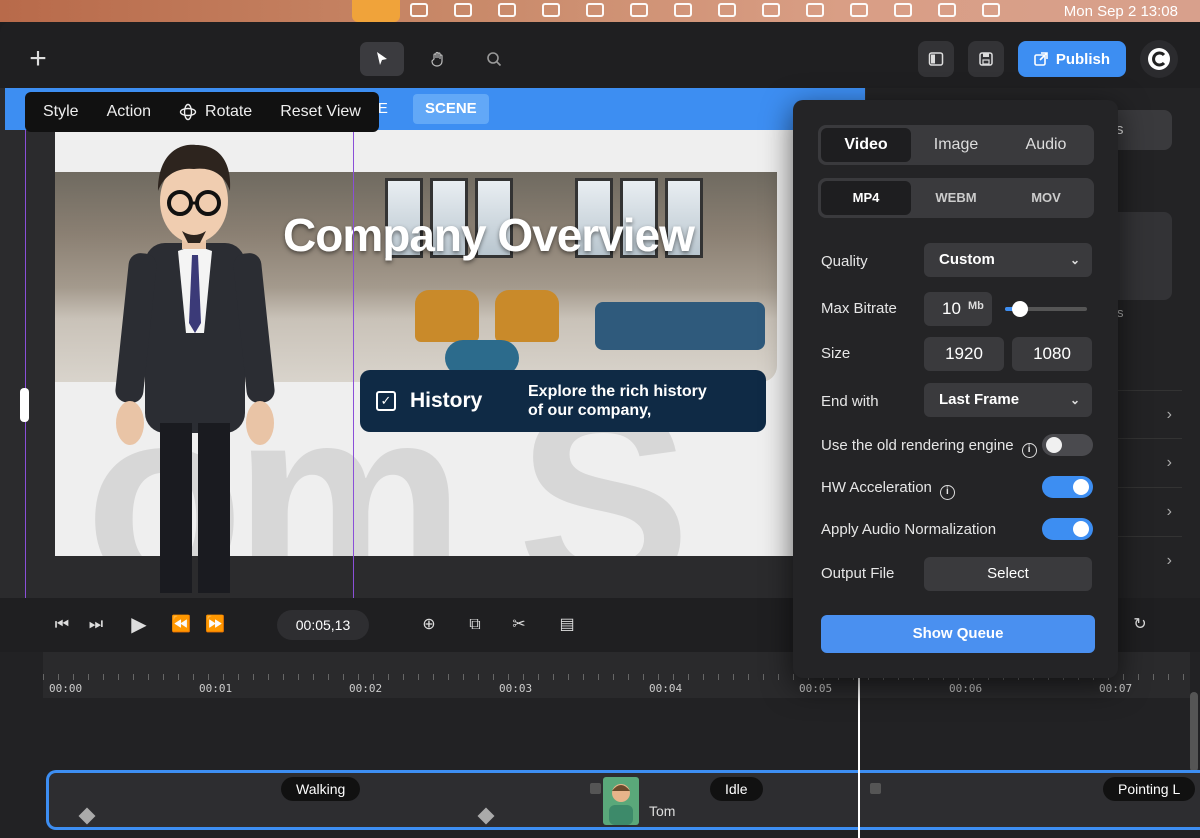 The height and width of the screenshot is (838, 1200). I want to click on hw-accel-toggle, so click(1067, 487).